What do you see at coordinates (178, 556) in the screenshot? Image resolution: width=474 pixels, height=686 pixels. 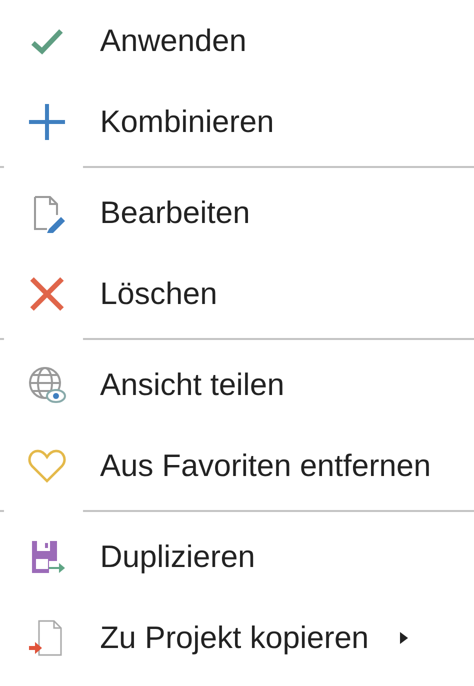 I see `menu-item: Duplizieren` at bounding box center [178, 556].